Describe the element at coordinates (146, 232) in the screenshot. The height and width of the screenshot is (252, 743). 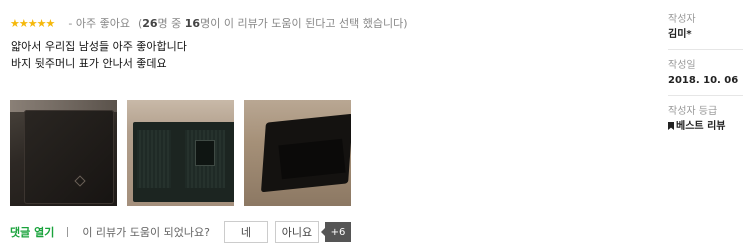
I see `helpful-question: 이 리뷰가 도움이 되었나요?` at that location.